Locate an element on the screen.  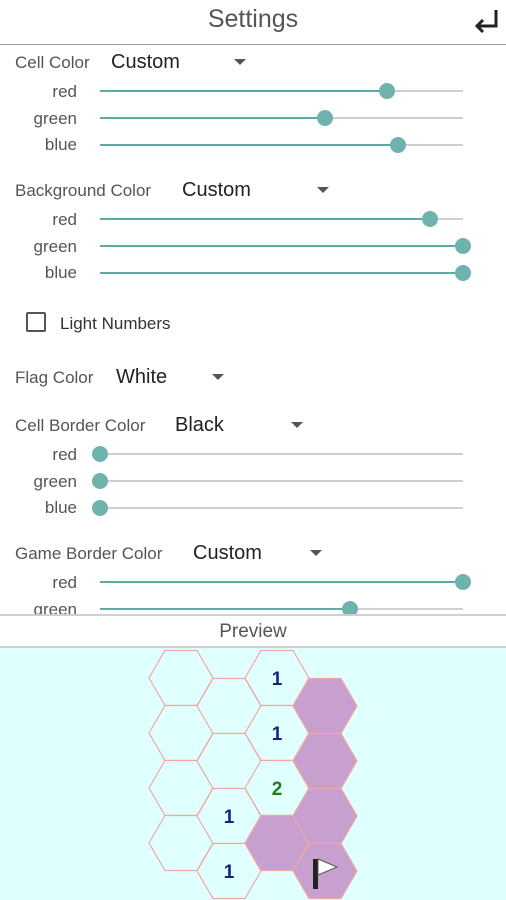
cell-border-blue-slider is located at coordinates (277, 508).